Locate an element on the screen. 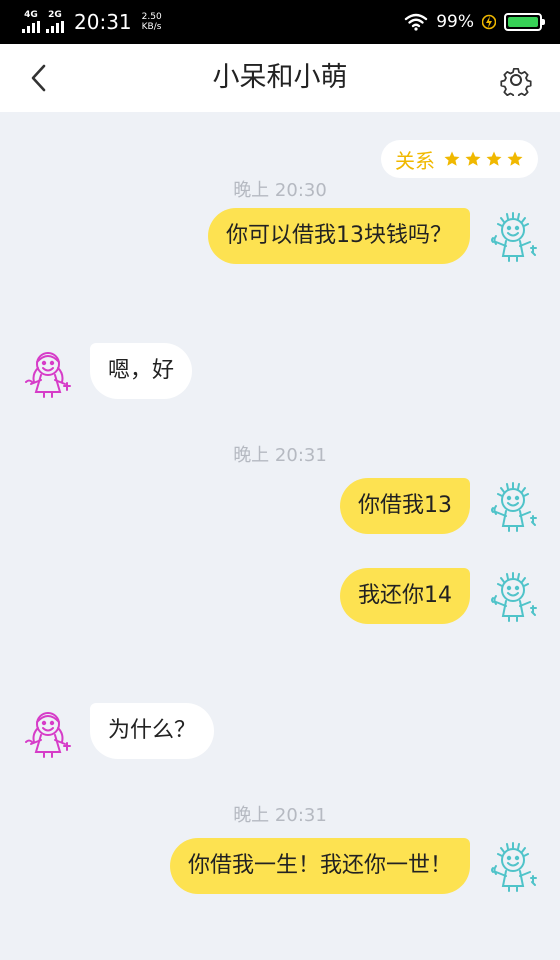 The height and width of the screenshot is (960, 560). battery-level-fill is located at coordinates (523, 22).